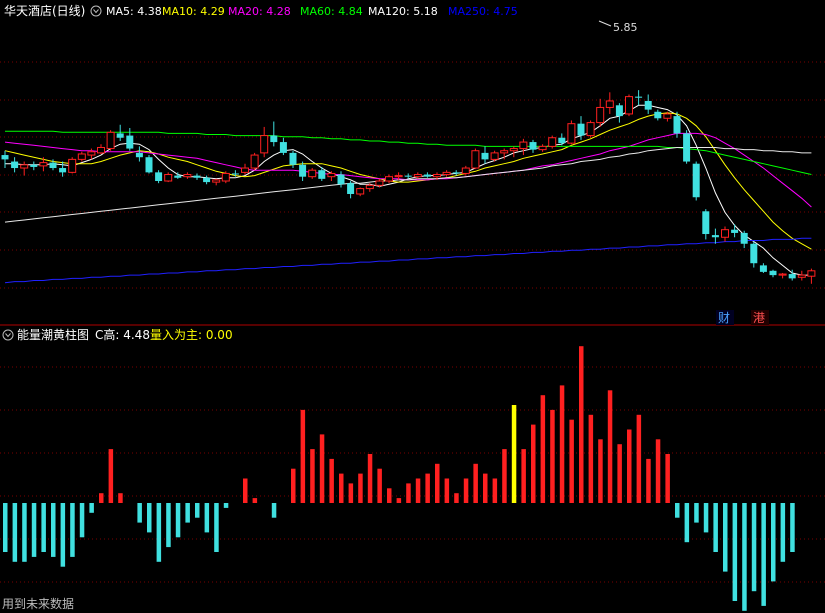  Describe the element at coordinates (96, 11) in the screenshot. I see `collapse-toggle-main` at that location.